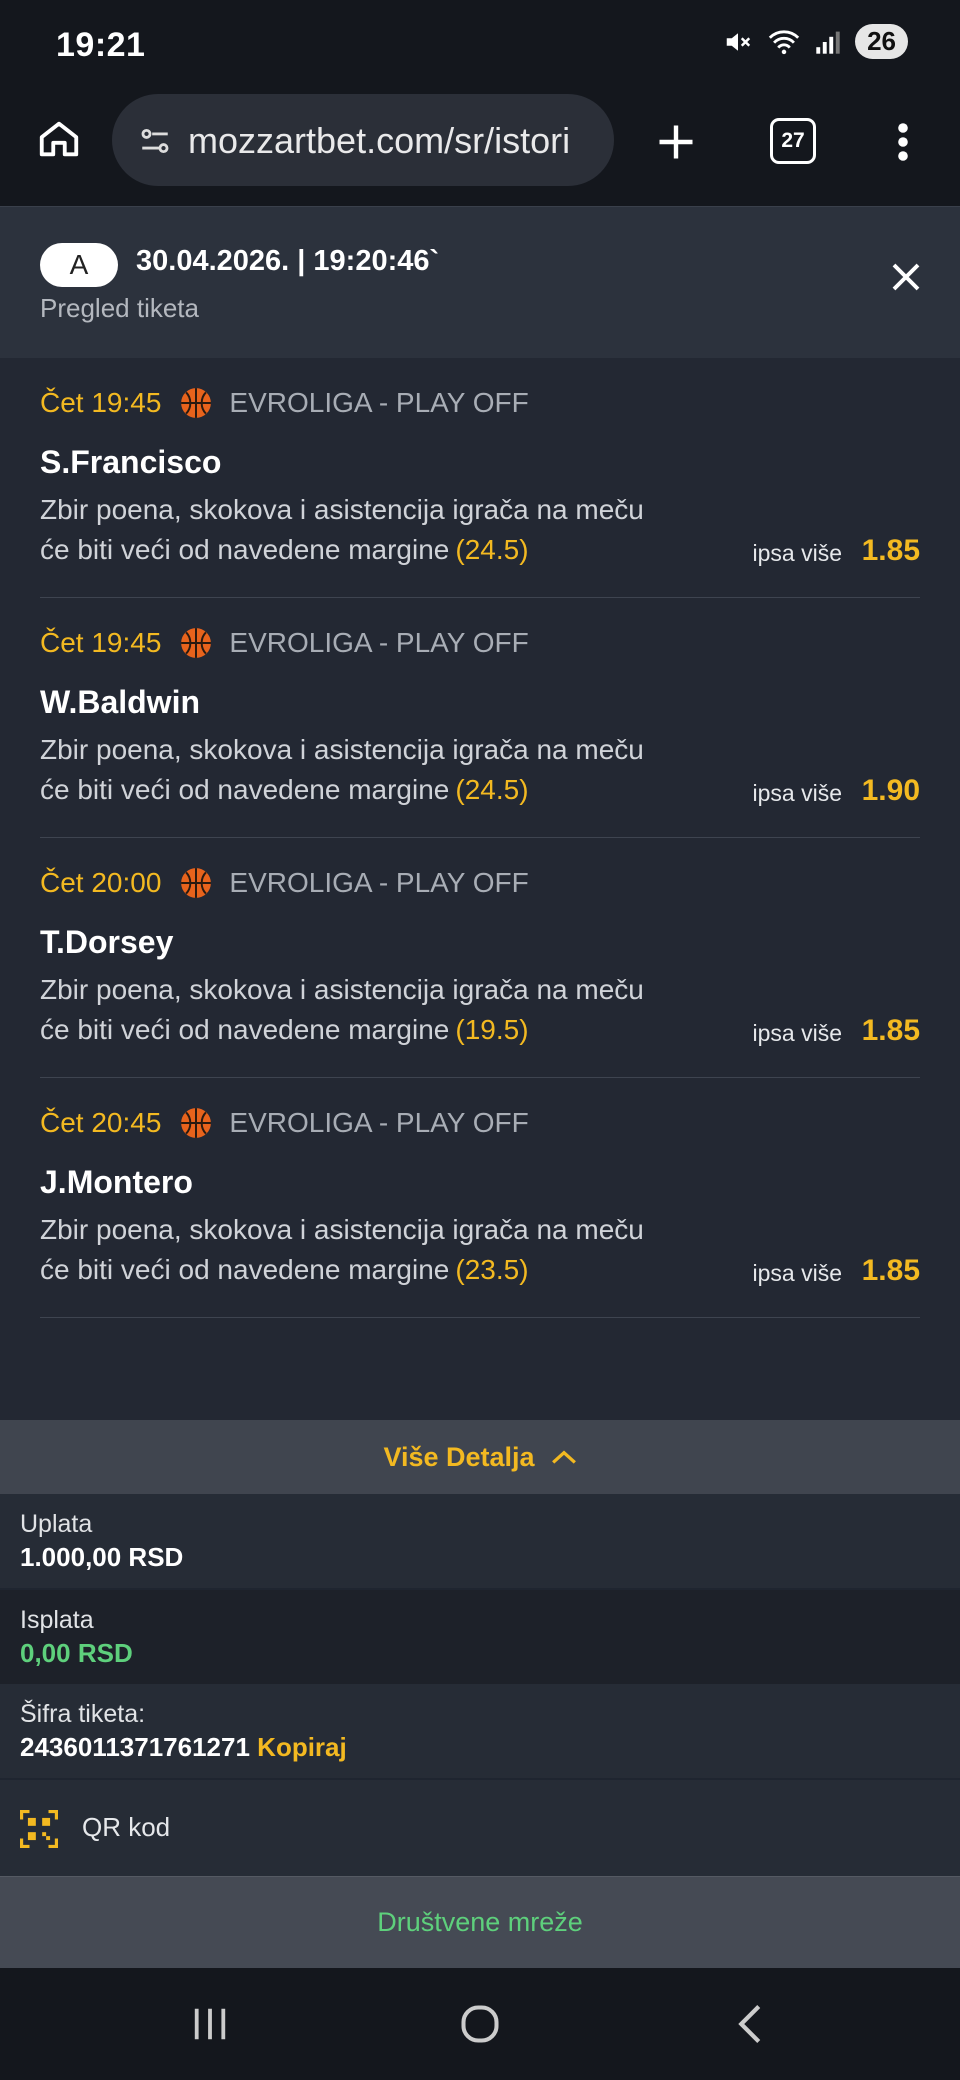  I want to click on ticket-header: A 30.04.2026. | 19:20:46` Pregled tiketa, so click(480, 282).